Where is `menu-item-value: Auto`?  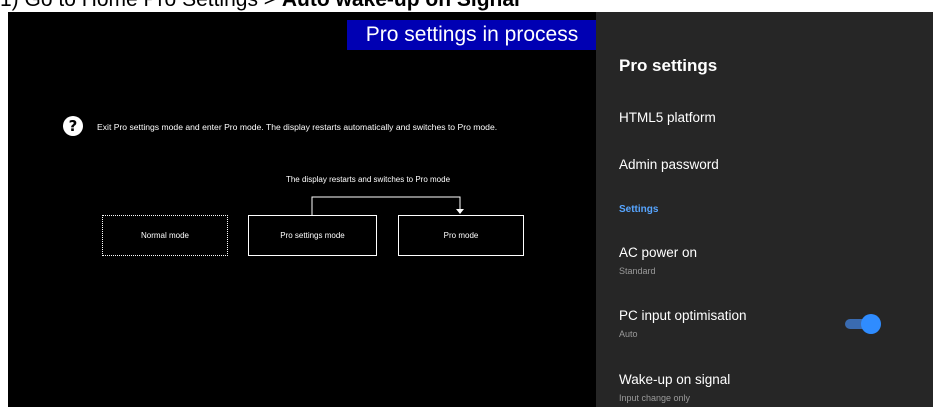 menu-item-value: Auto is located at coordinates (628, 334).